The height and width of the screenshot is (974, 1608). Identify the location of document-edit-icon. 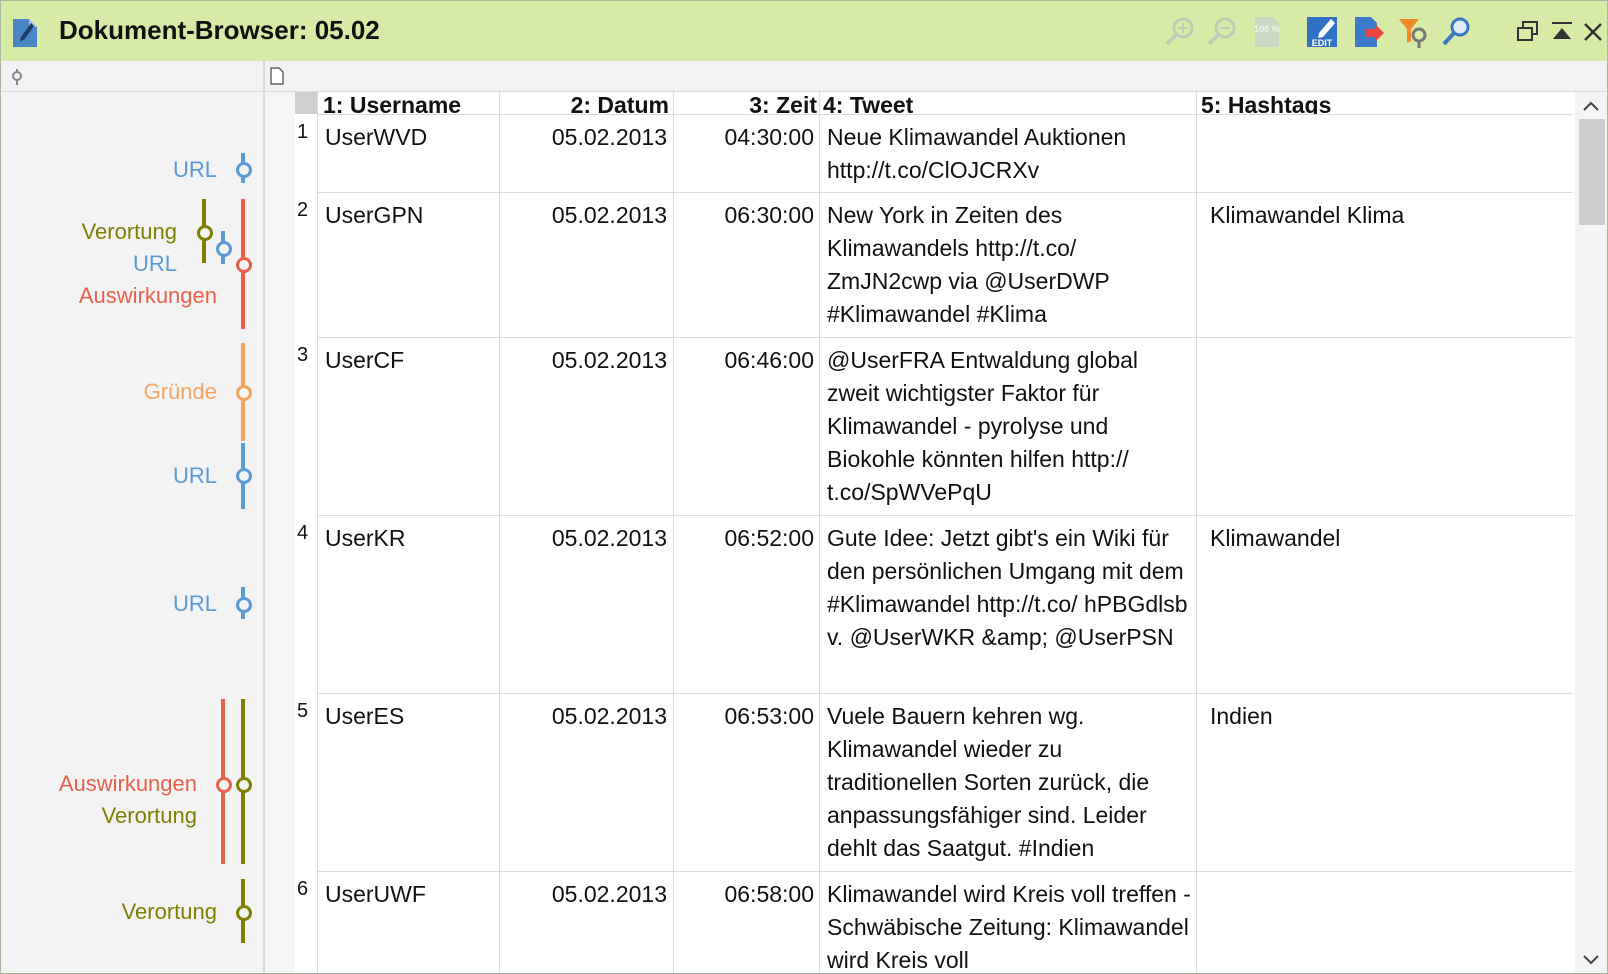
(25, 33).